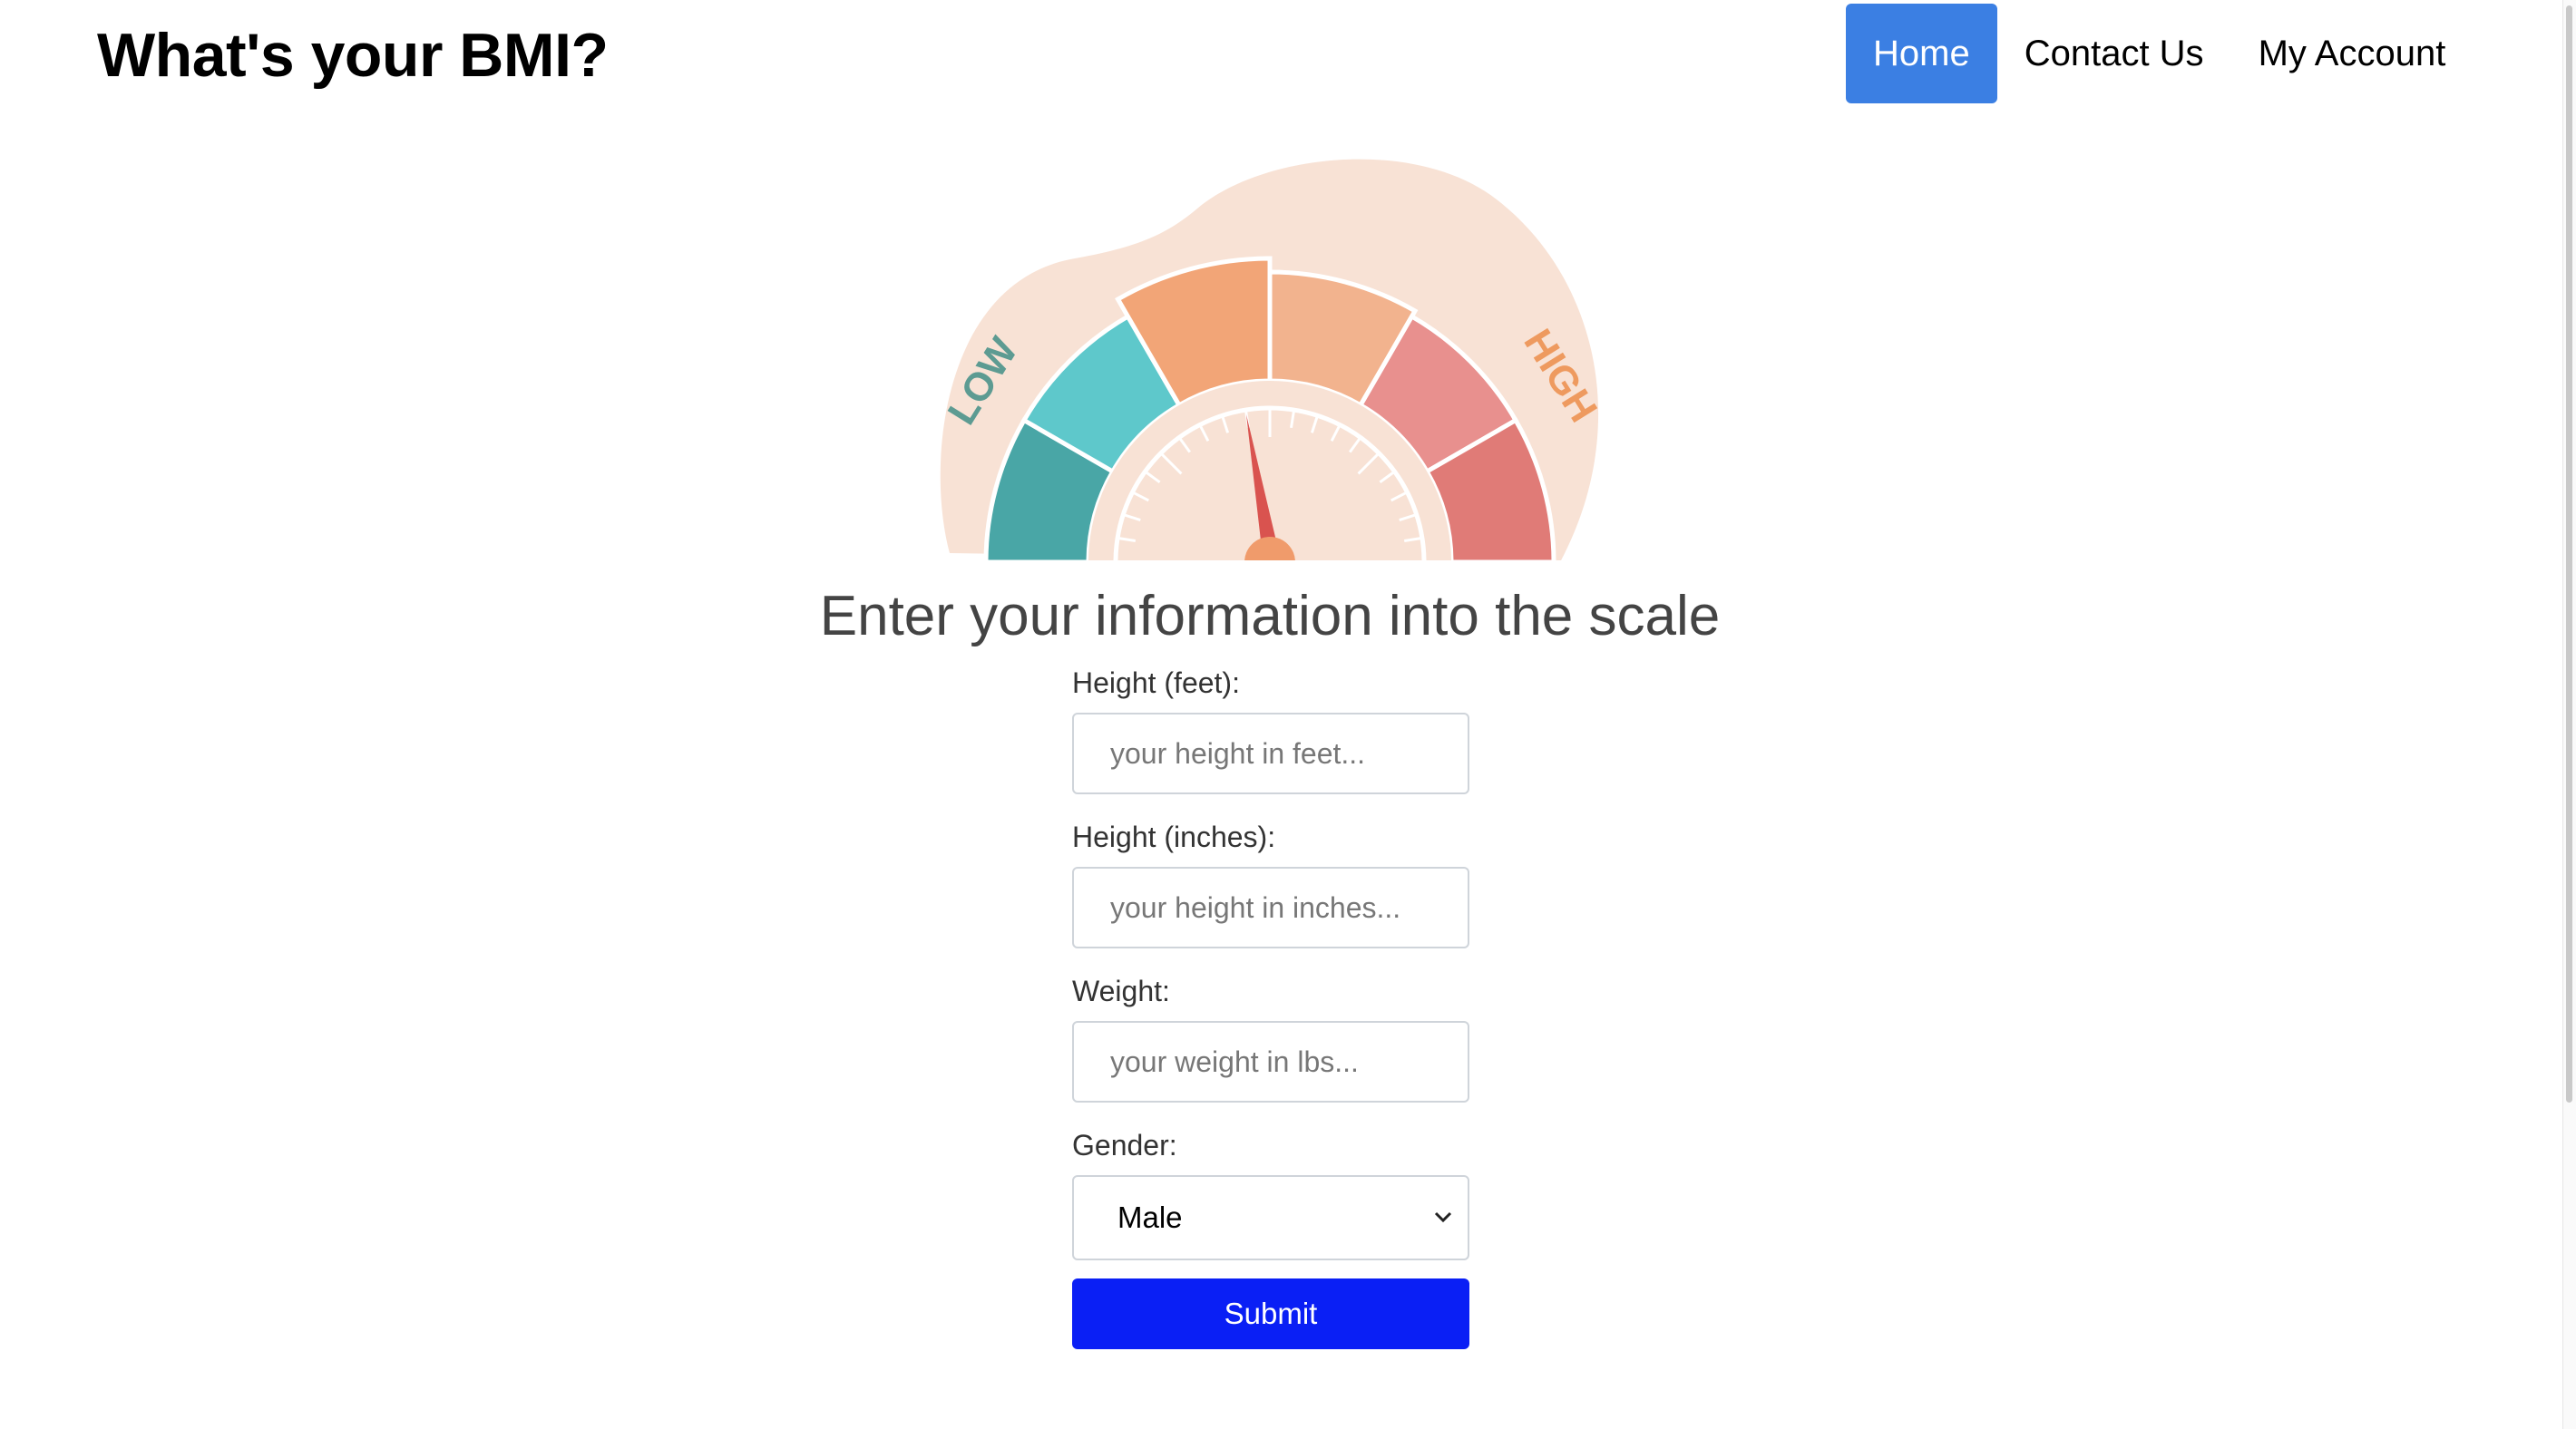 This screenshot has width=2576, height=1429. I want to click on height-feet-label: Height (feet):, so click(1156, 682).